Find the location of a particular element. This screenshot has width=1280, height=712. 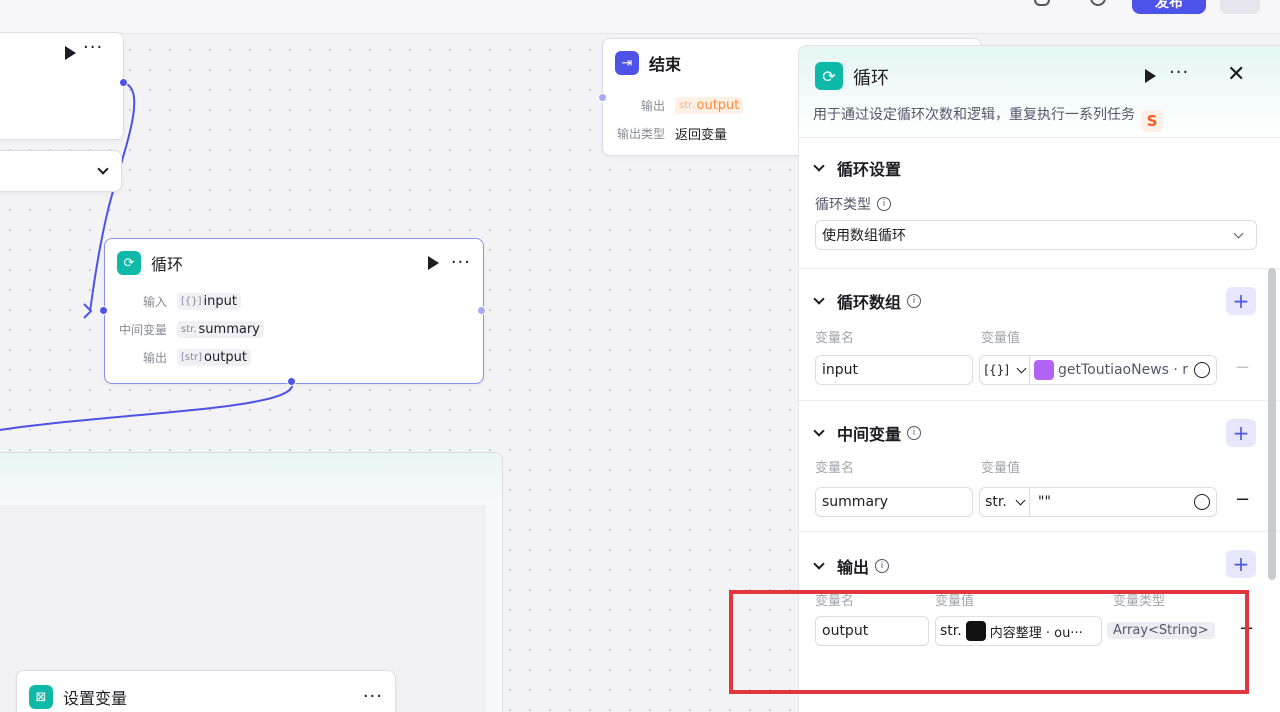

section-title: 循环数组 is located at coordinates (869, 302).